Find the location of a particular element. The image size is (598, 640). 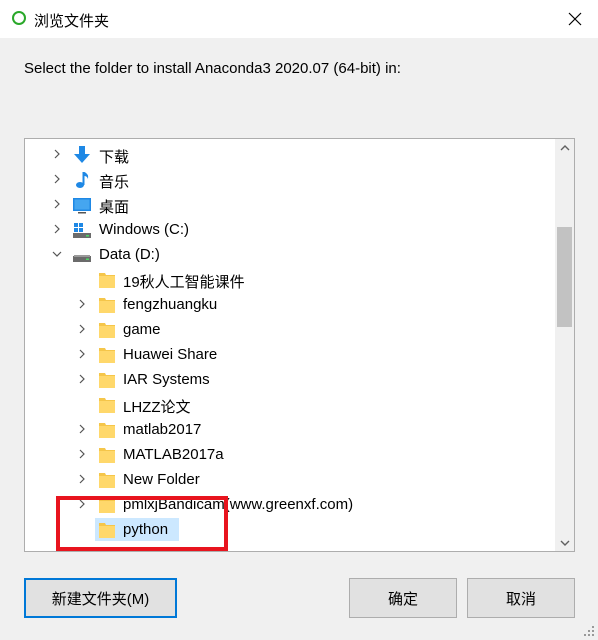

drive-icon is located at coordinates (82, 258).